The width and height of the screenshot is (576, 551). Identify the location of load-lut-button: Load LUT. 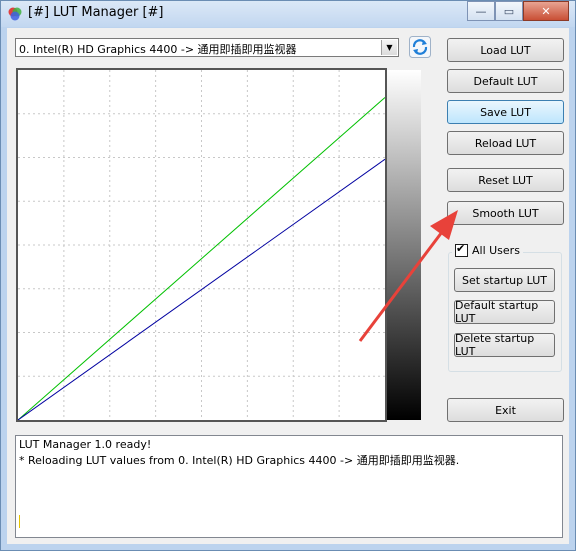
(505, 50).